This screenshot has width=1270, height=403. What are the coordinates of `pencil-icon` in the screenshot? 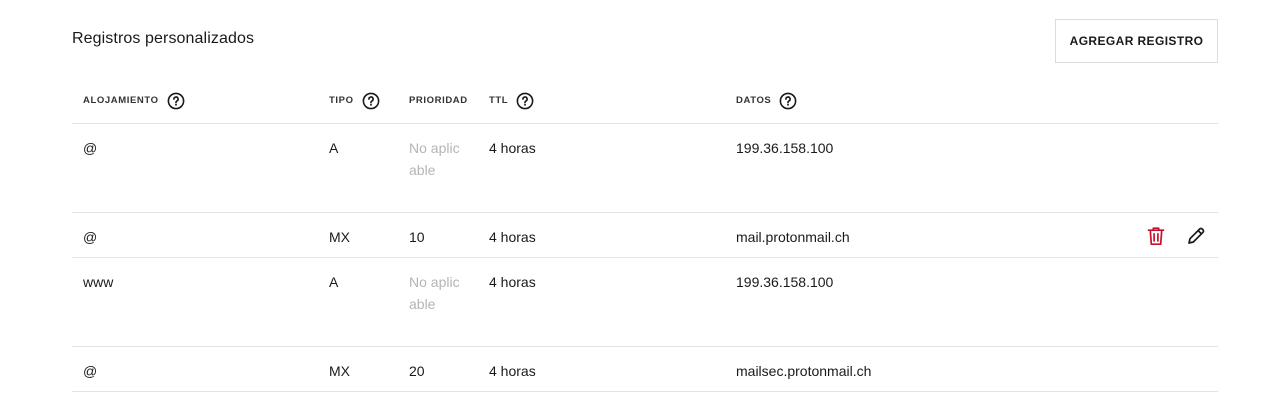 It's located at (1196, 236).